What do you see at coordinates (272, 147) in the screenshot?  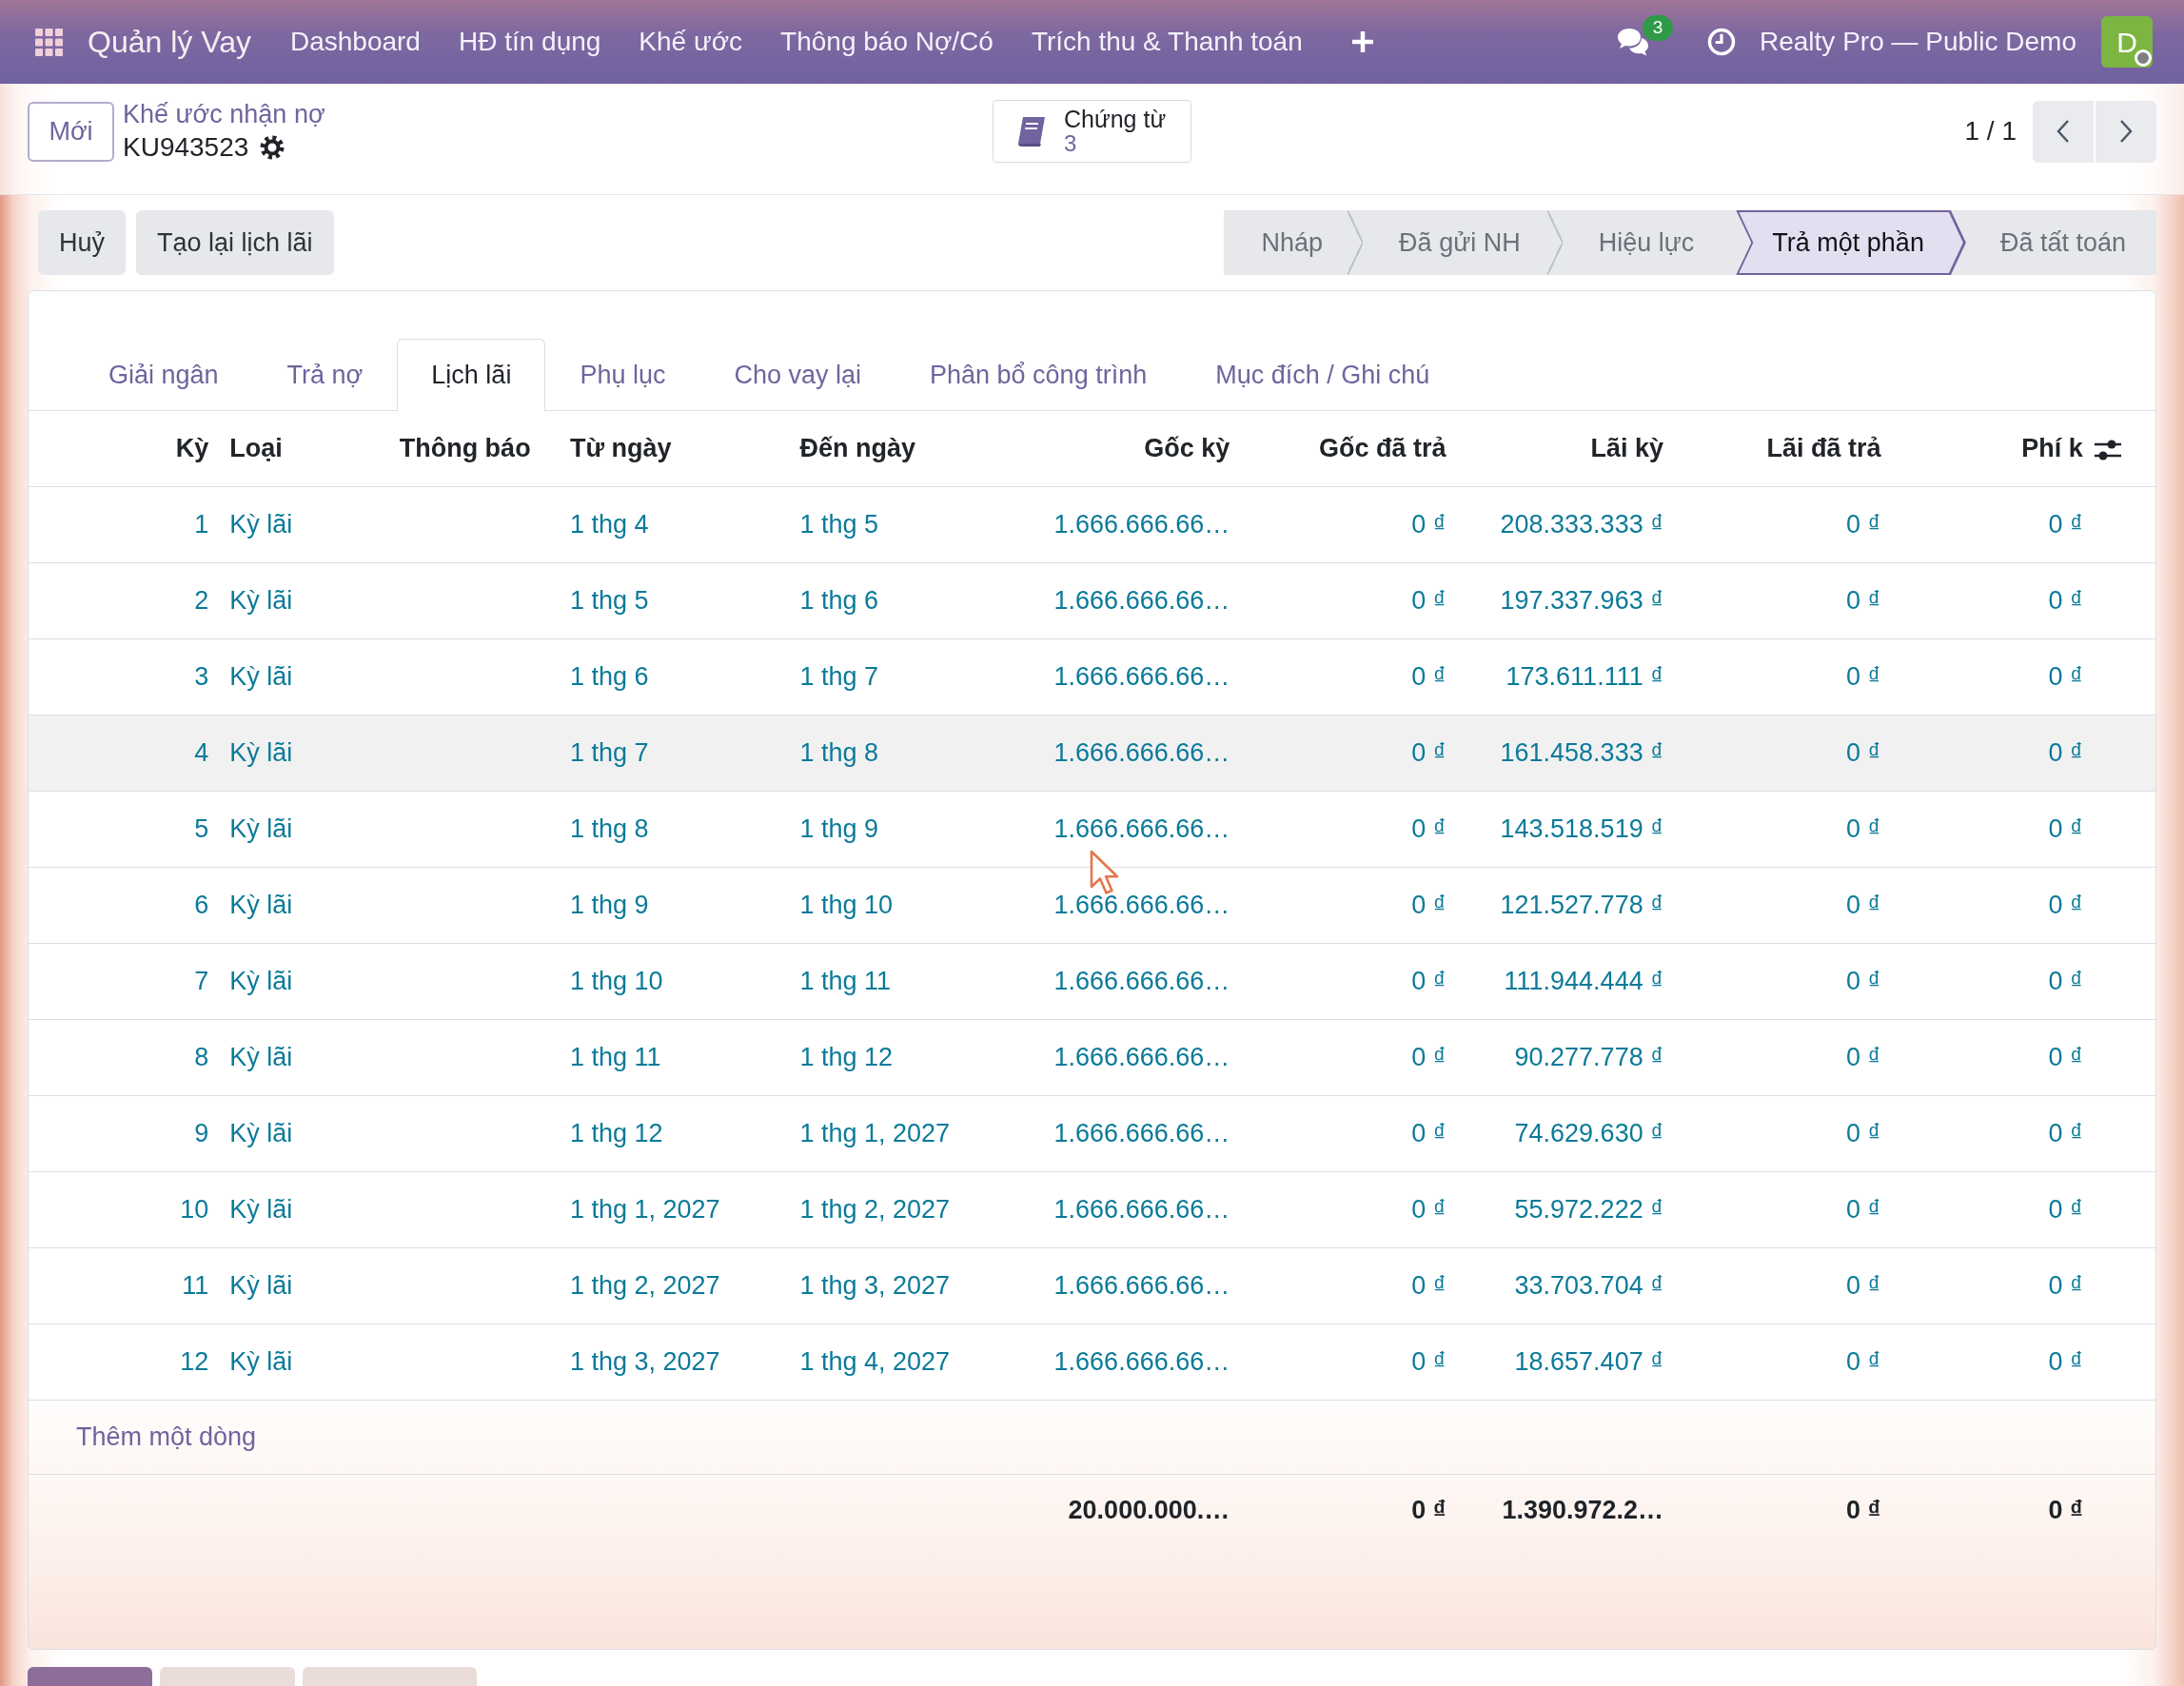 I see `gear-icon` at bounding box center [272, 147].